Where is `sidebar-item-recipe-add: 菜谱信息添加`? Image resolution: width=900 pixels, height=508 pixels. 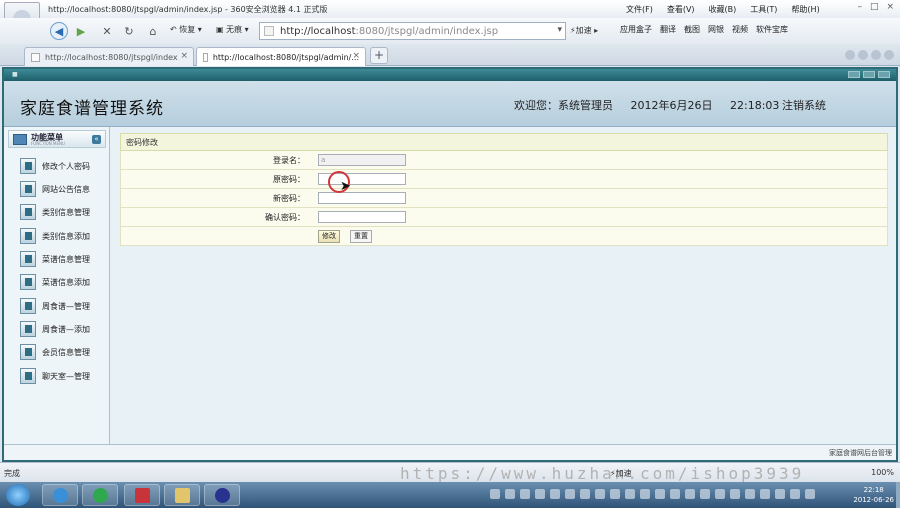
sidebar-item-recipe-add: 菜谱信息添加 is located at coordinates (55, 282).